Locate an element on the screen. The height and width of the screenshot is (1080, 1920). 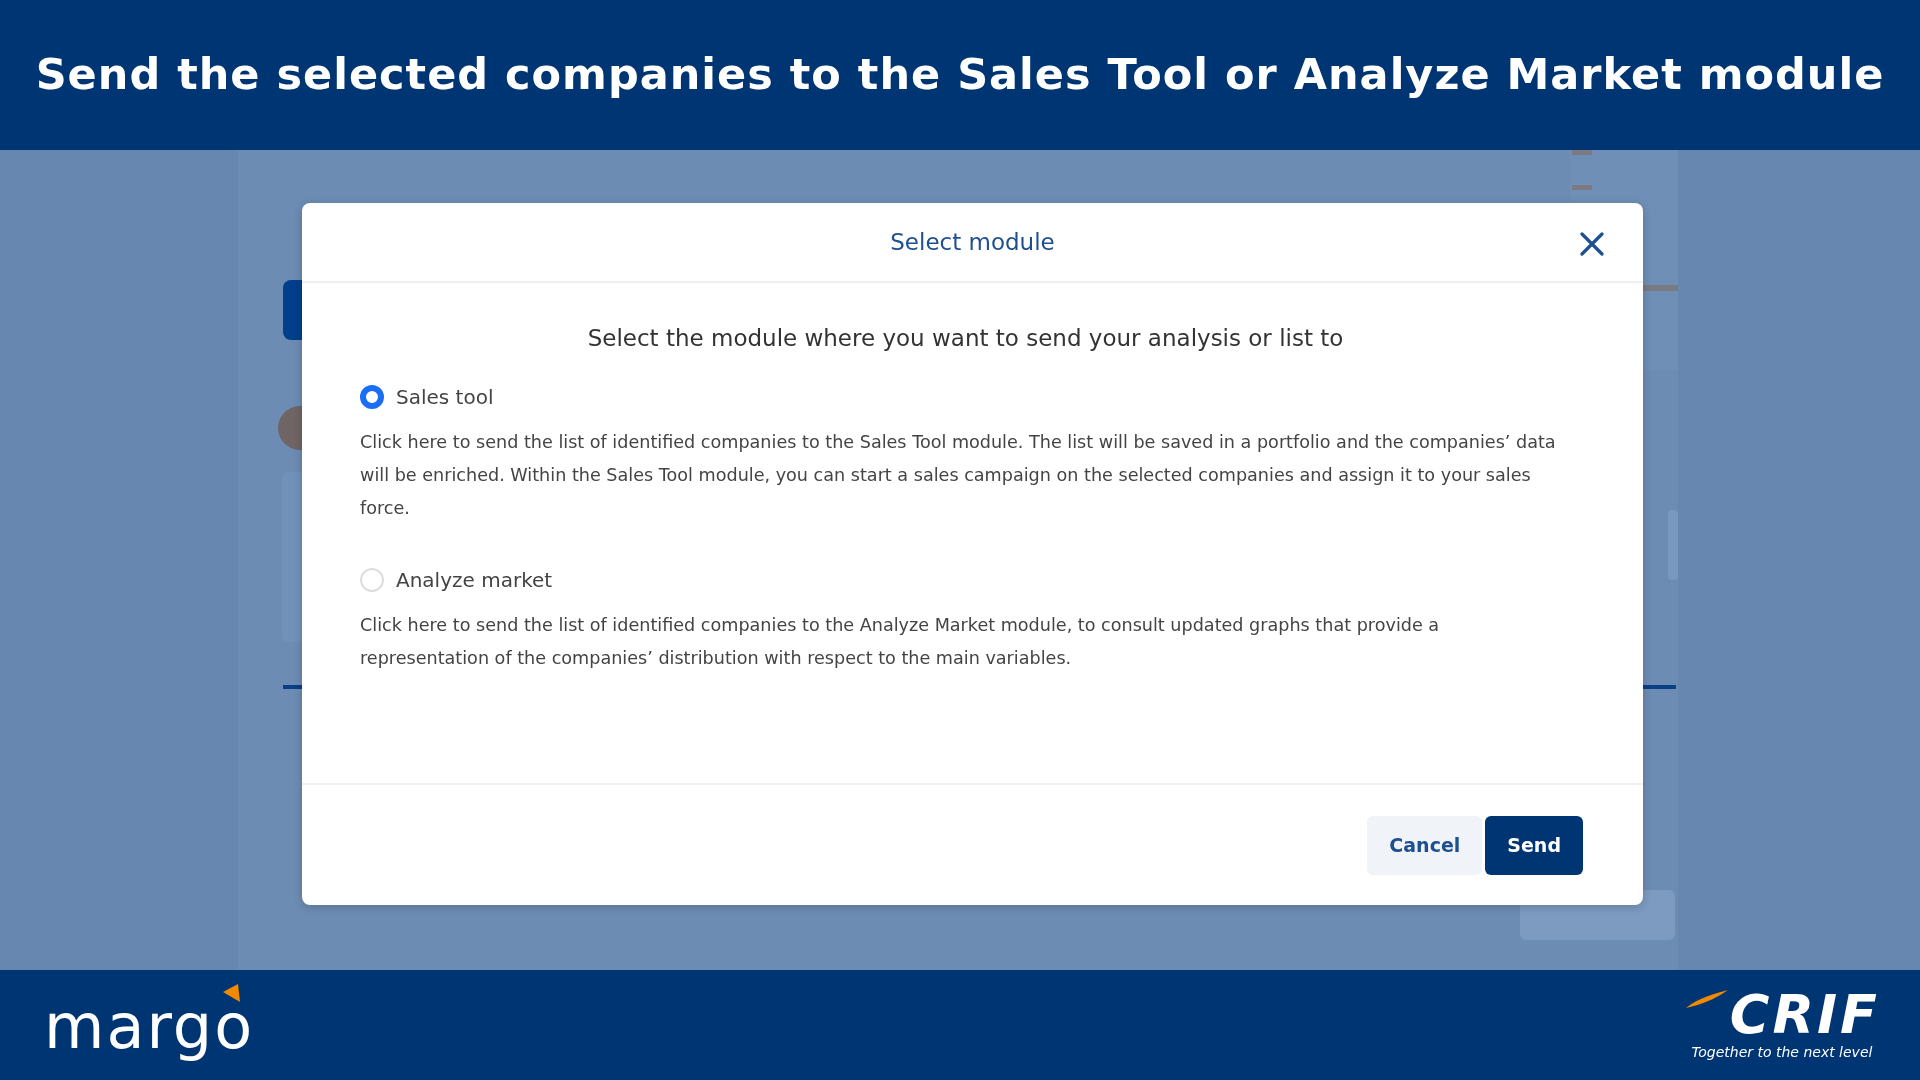
dialog-title: Select module is located at coordinates (972, 242).